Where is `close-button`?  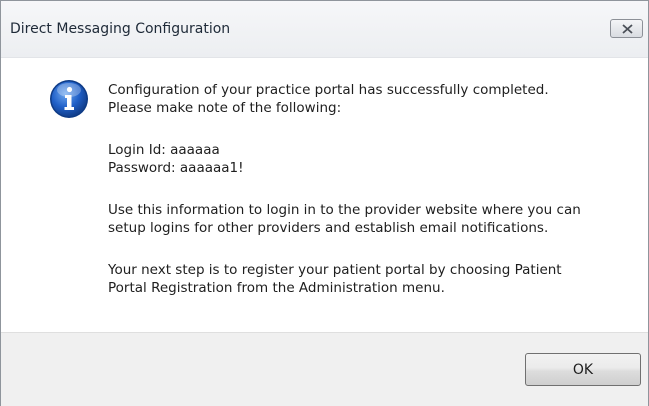 close-button is located at coordinates (626, 28).